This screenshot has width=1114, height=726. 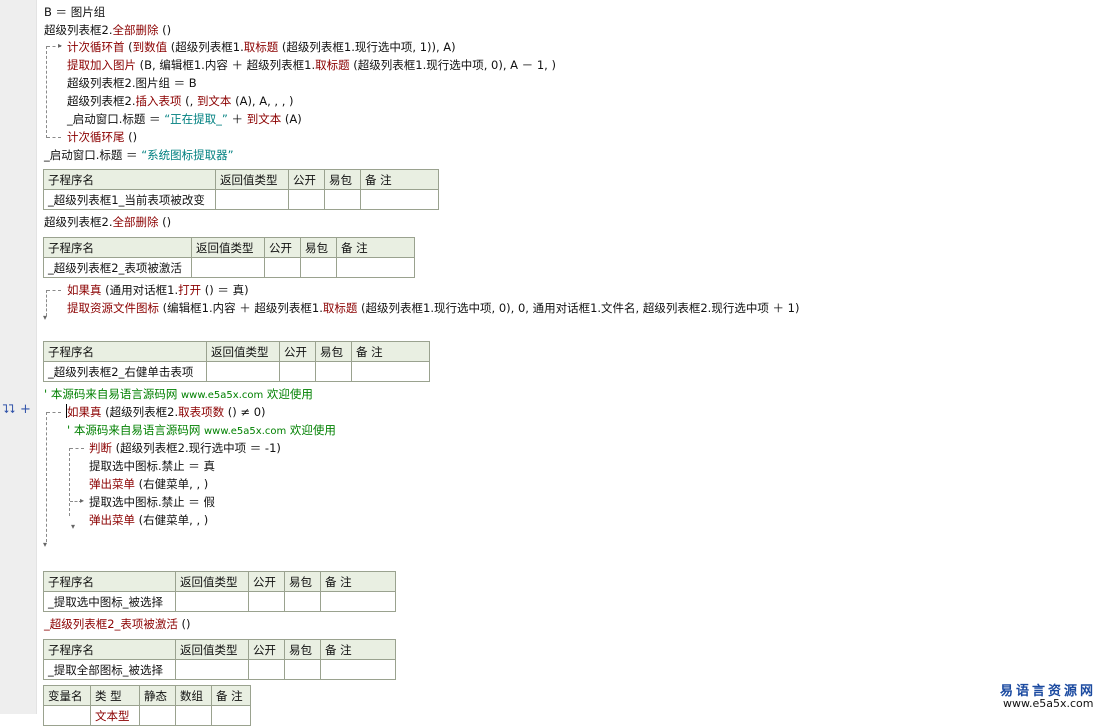 I want to click on variable-table: 变量名类 型静态 数组备 注 文本型, so click(x=147, y=705).